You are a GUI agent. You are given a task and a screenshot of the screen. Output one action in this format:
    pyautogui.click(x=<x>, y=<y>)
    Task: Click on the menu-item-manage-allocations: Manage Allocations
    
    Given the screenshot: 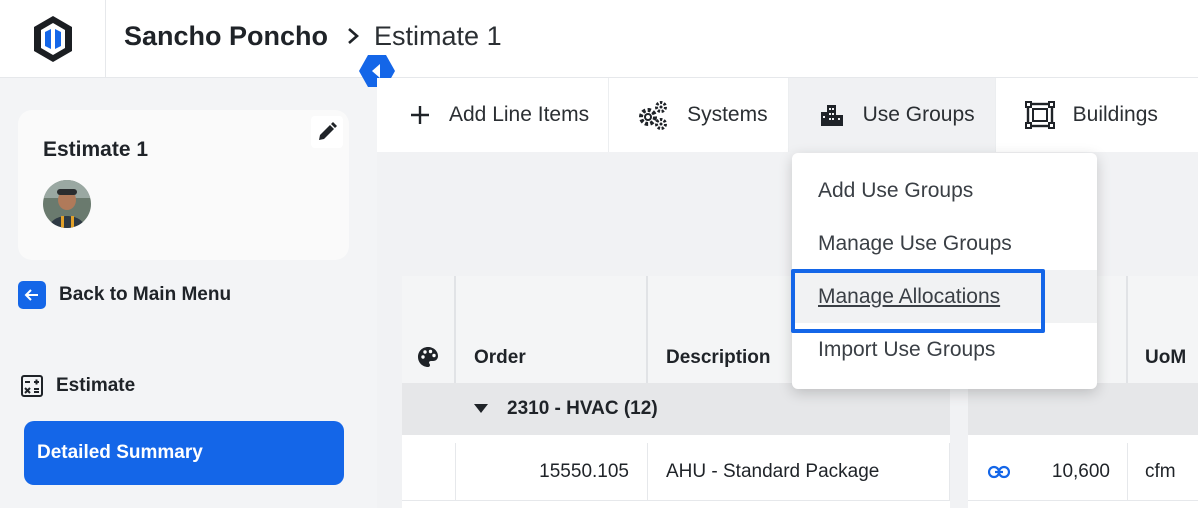 What is the action you would take?
    pyautogui.click(x=944, y=301)
    